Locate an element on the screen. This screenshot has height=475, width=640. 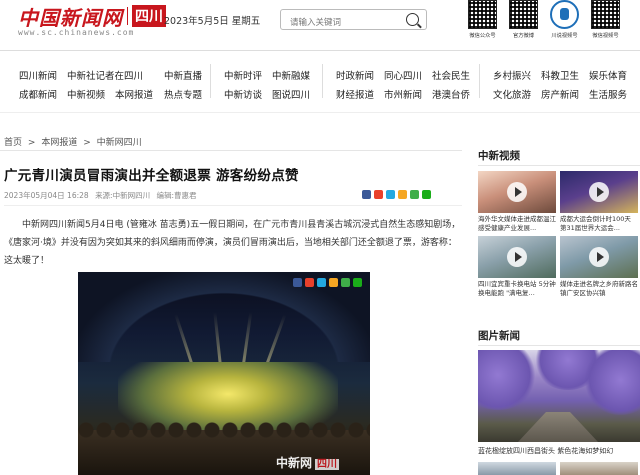
picture-news-image is located at coordinates (559, 396).